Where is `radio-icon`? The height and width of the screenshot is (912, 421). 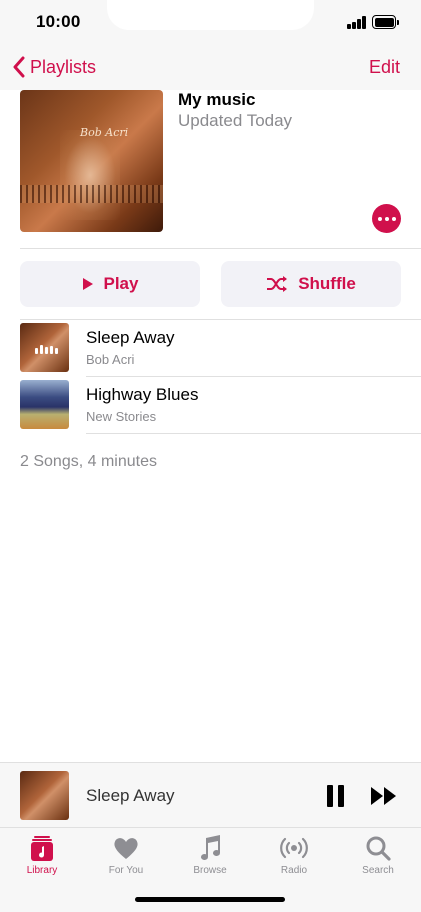 radio-icon is located at coordinates (294, 848).